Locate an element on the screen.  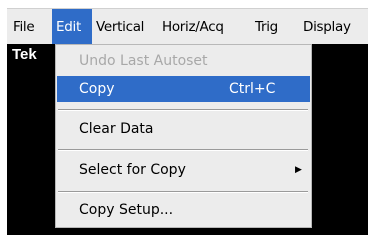
menu-item-copy: Copy Ctrl+C is located at coordinates (183, 89).